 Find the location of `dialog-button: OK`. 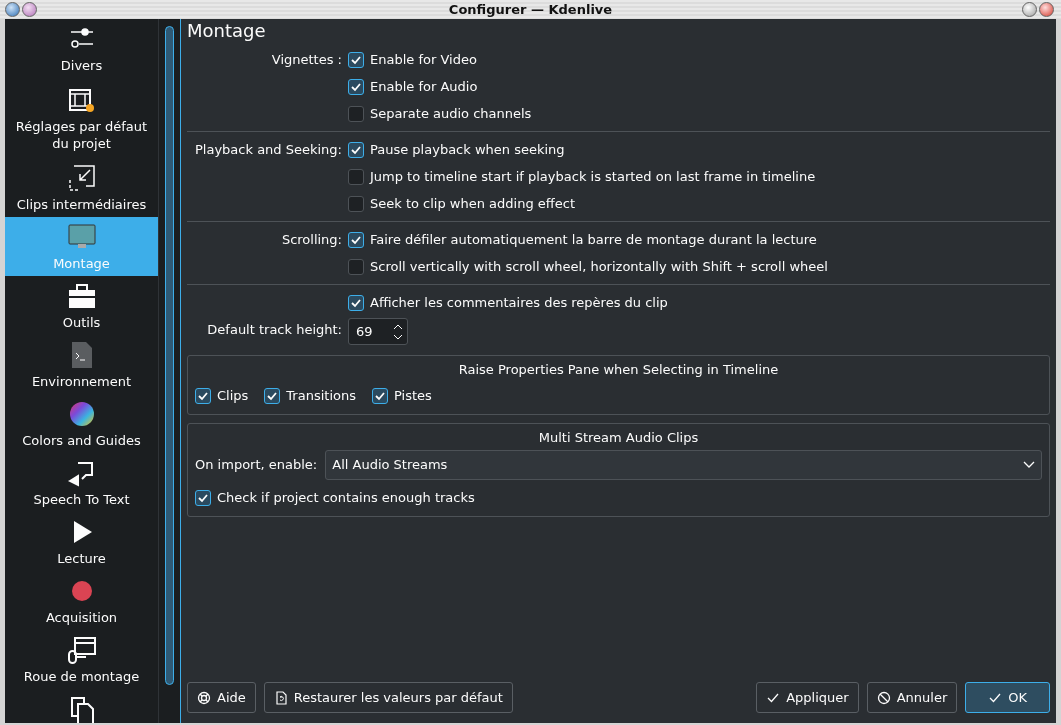

dialog-button: OK is located at coordinates (1007, 697).